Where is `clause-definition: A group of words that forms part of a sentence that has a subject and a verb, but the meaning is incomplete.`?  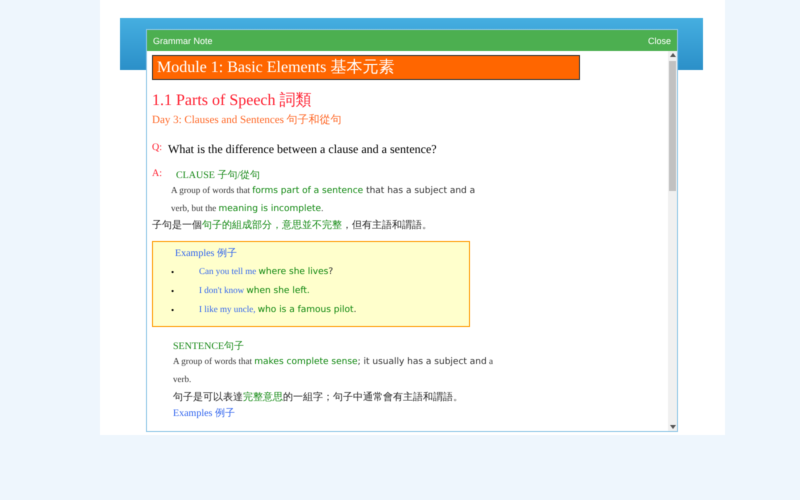
clause-definition: A group of words that forms part of a sentence that has a subject and a verb, but the meaning is incomplete. is located at coordinates (323, 200).